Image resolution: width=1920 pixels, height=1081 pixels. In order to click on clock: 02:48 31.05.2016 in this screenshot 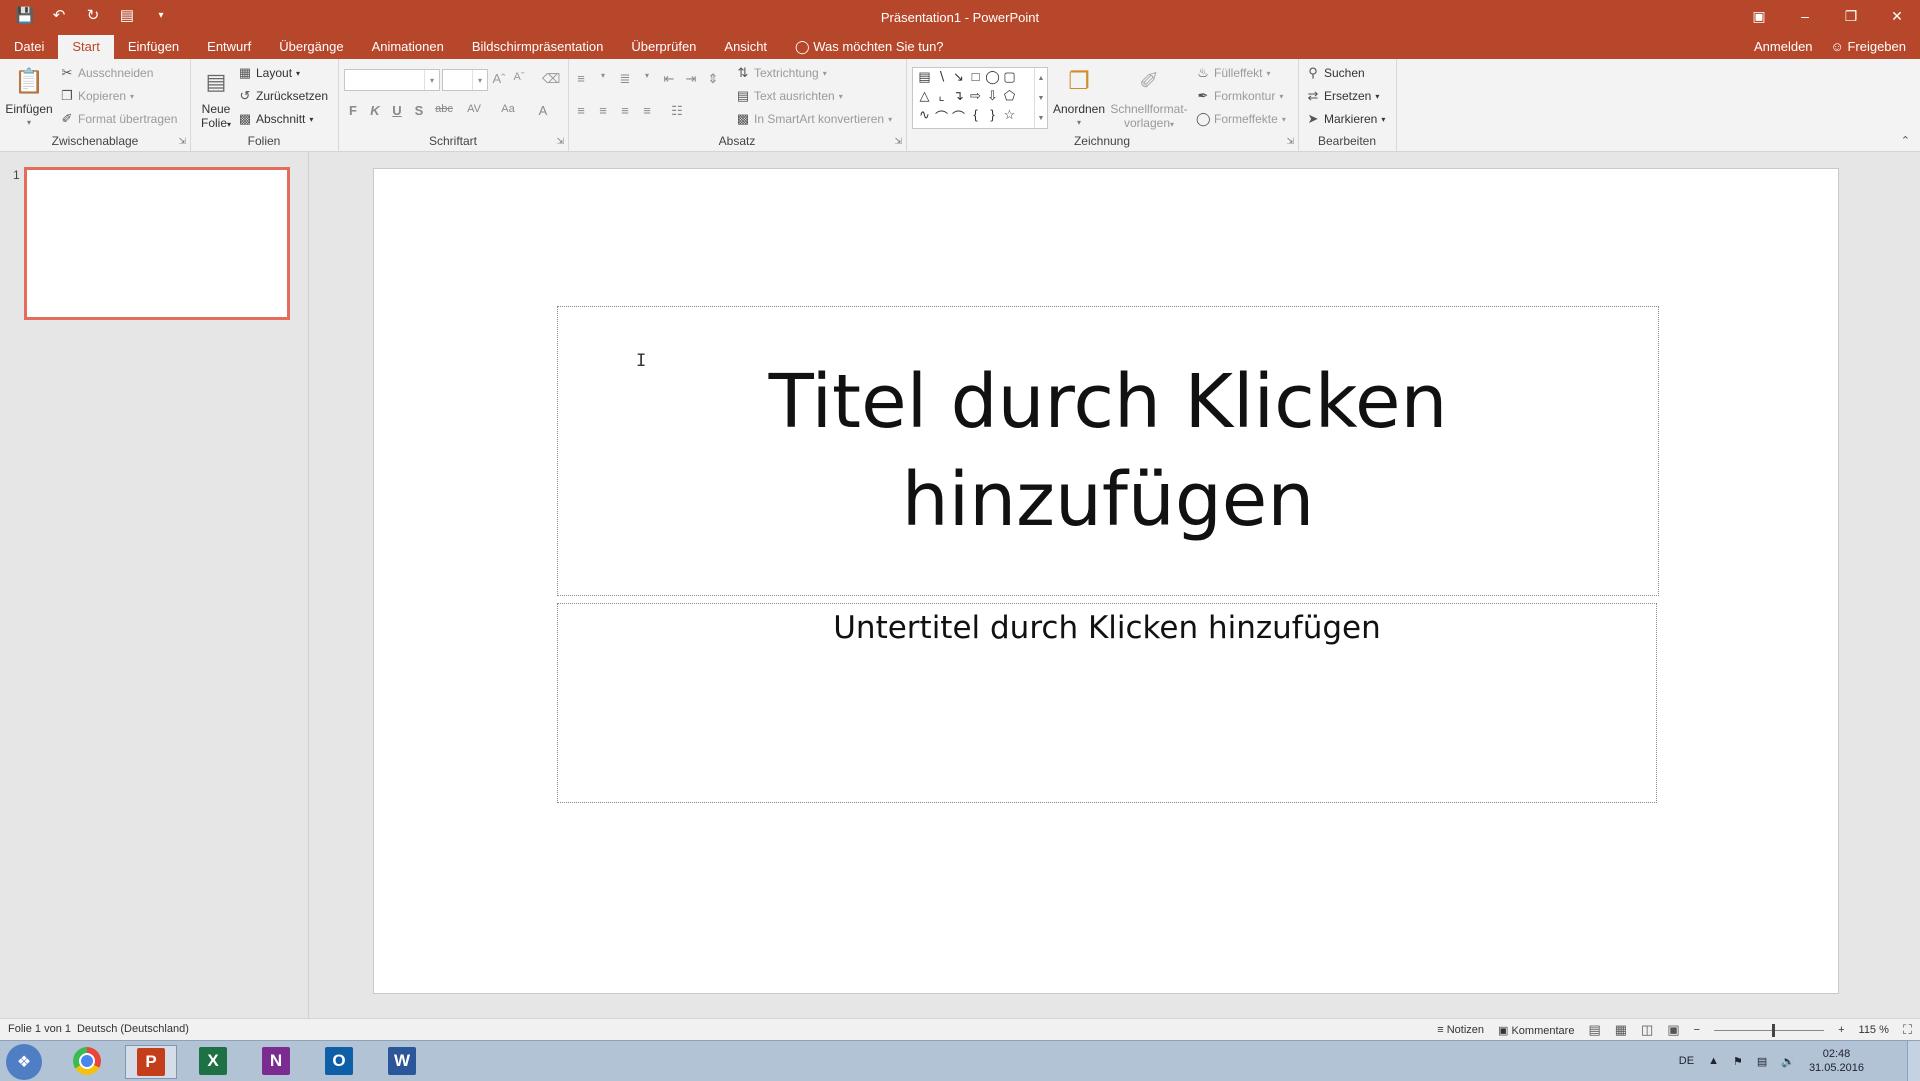, I will do `click(1836, 1061)`.